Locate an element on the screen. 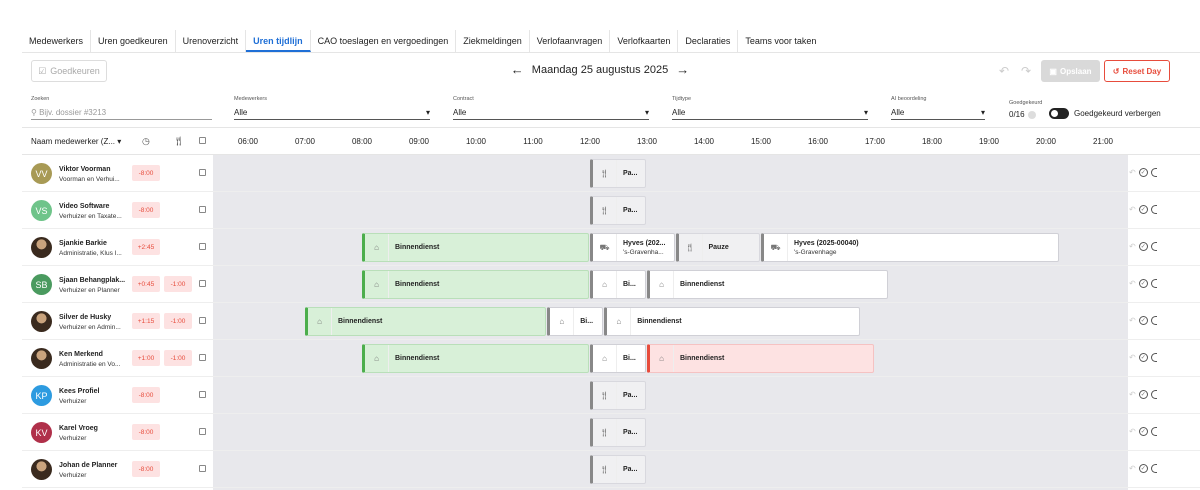 This screenshot has height=490, width=1200. tab-urenoverzicht: Urenoverzicht is located at coordinates (211, 41).